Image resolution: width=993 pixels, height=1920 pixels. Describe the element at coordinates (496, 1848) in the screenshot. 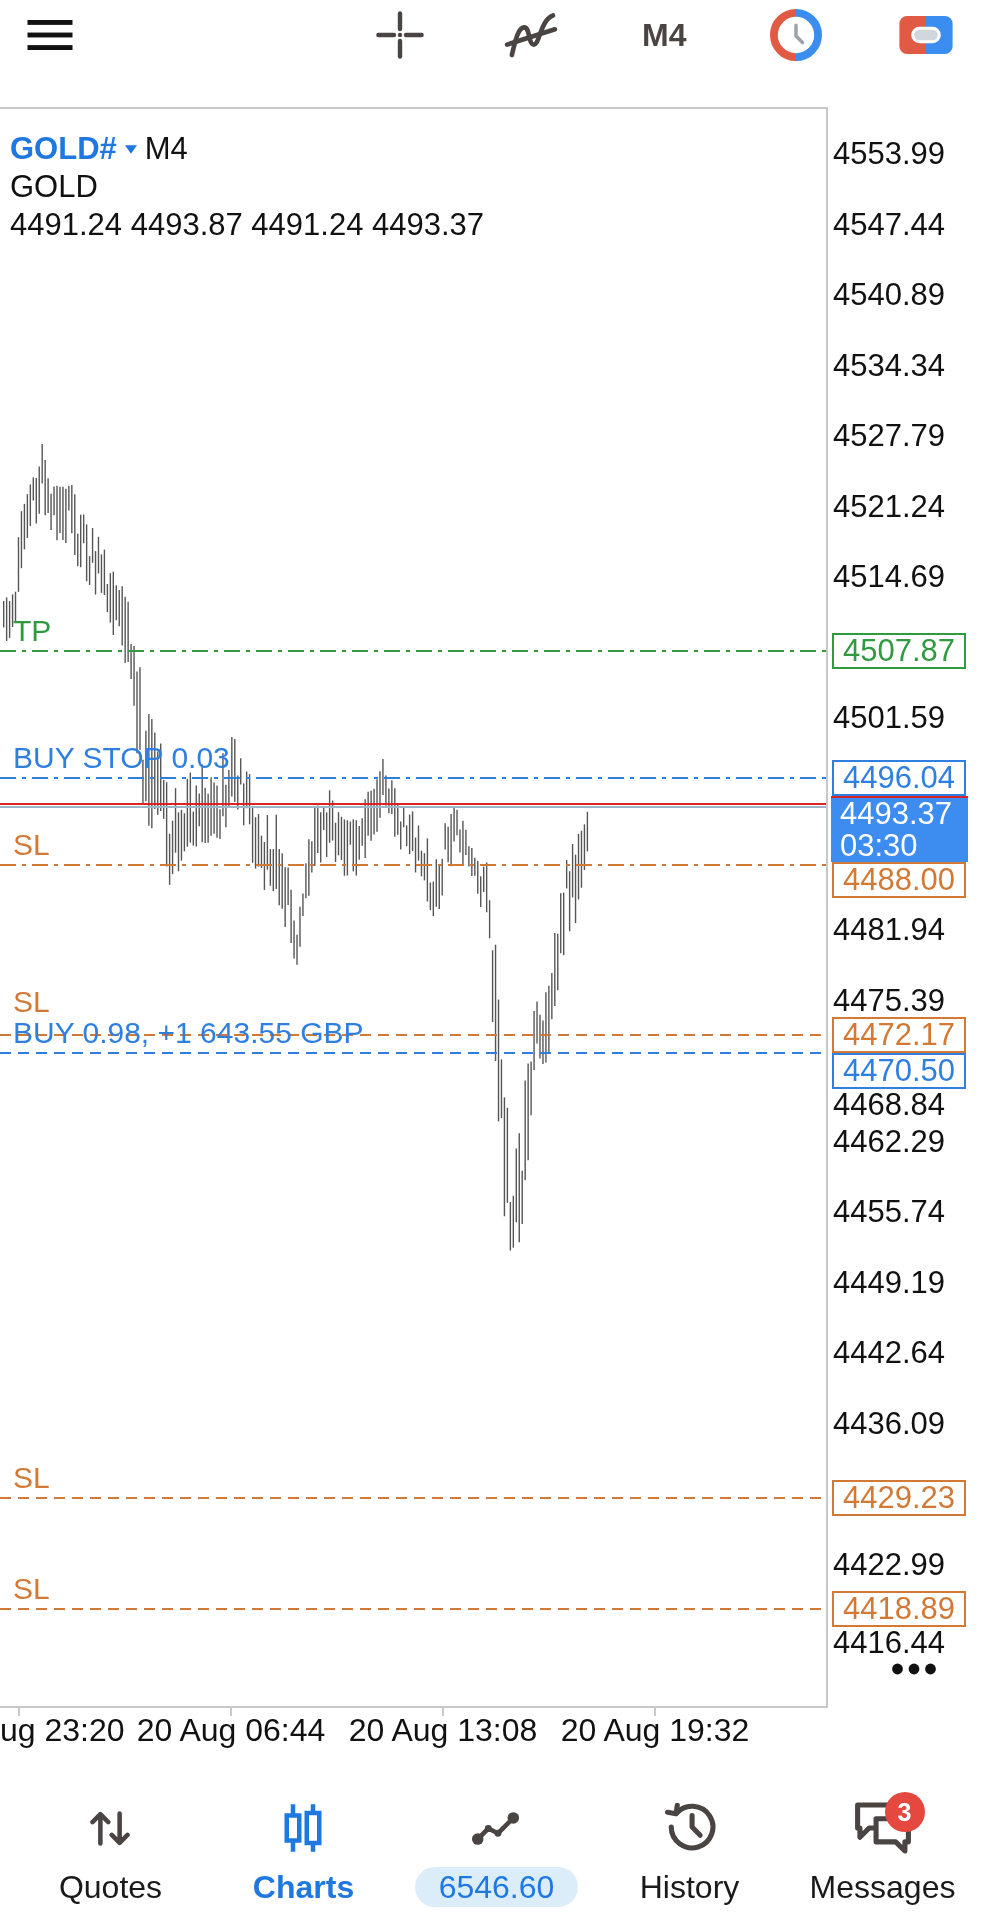

I see `nav-tab: 6546.60` at that location.